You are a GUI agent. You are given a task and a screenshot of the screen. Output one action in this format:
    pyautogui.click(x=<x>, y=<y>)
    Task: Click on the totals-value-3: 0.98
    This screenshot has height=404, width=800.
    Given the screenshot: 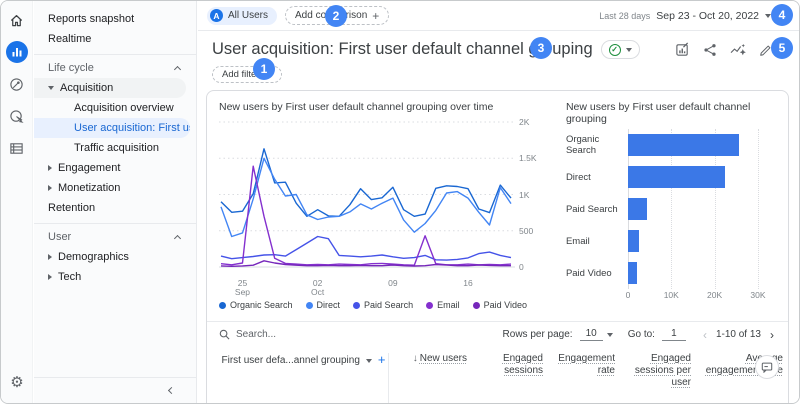 What is the action you would take?
    pyautogui.click(x=653, y=401)
    